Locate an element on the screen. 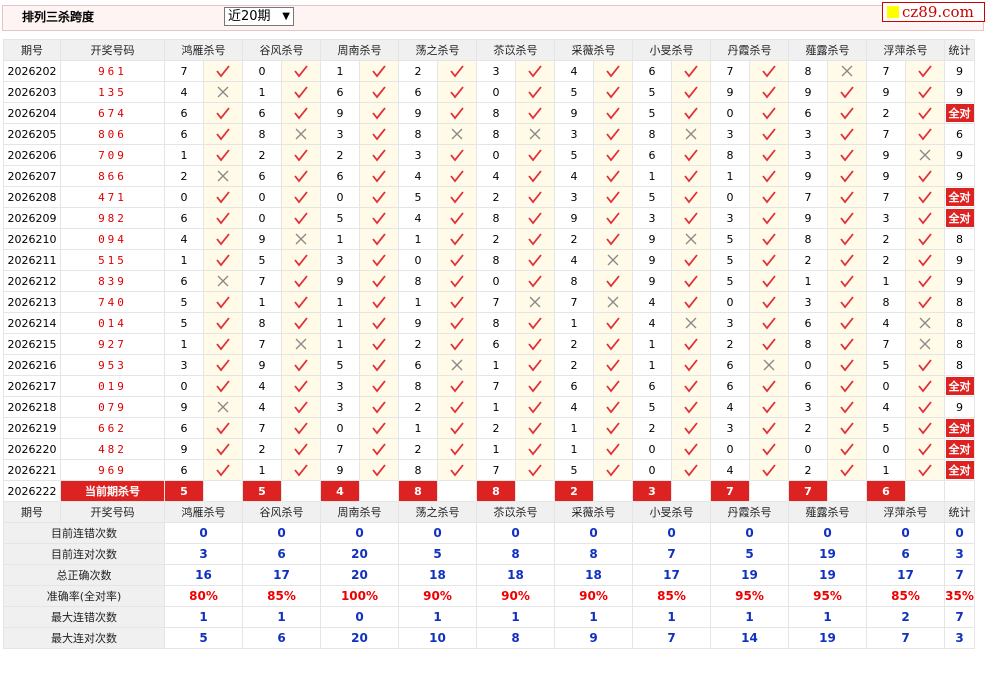 This screenshot has width=987, height=680. stat-value: 100% is located at coordinates (359, 596).